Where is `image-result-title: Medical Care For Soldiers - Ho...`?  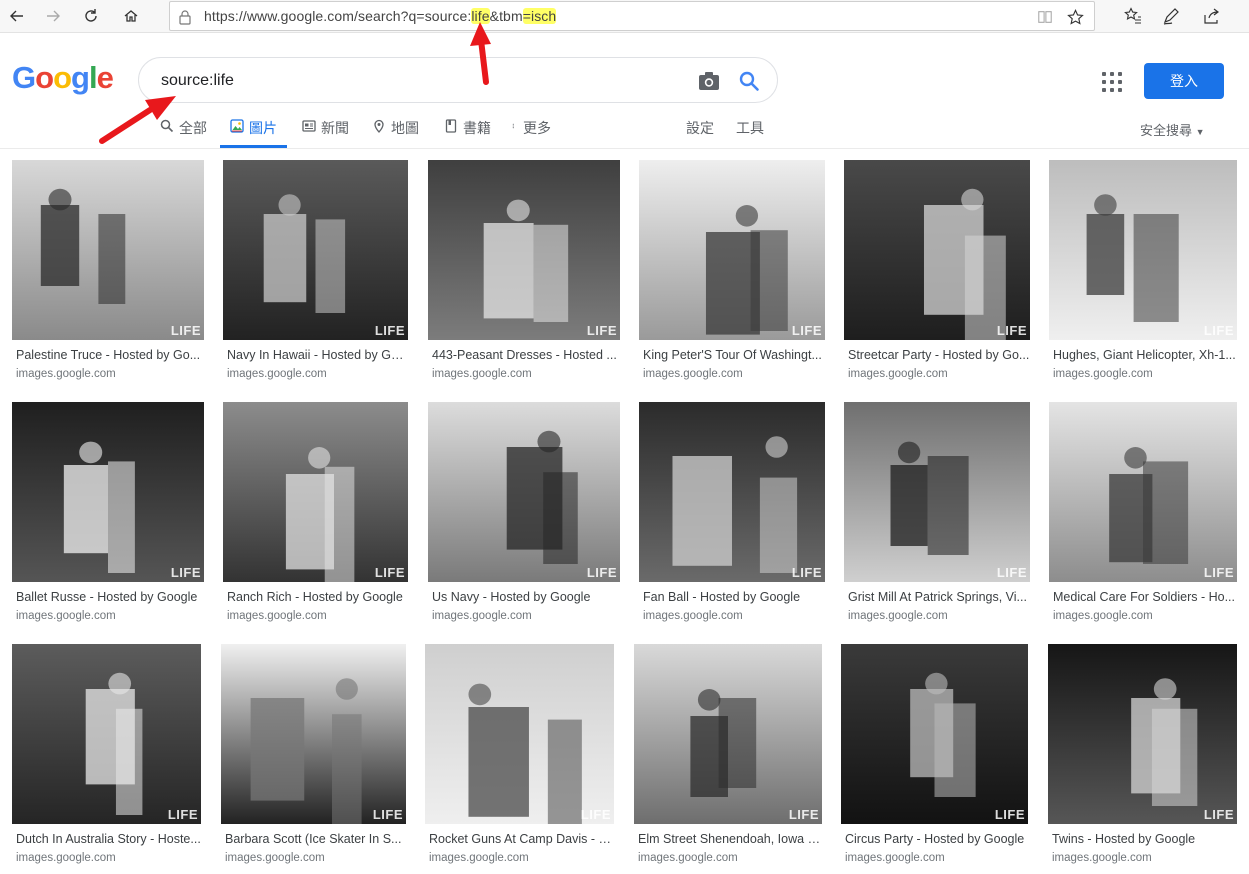
image-result-title: Medical Care For Soldiers - Ho... is located at coordinates (1145, 597).